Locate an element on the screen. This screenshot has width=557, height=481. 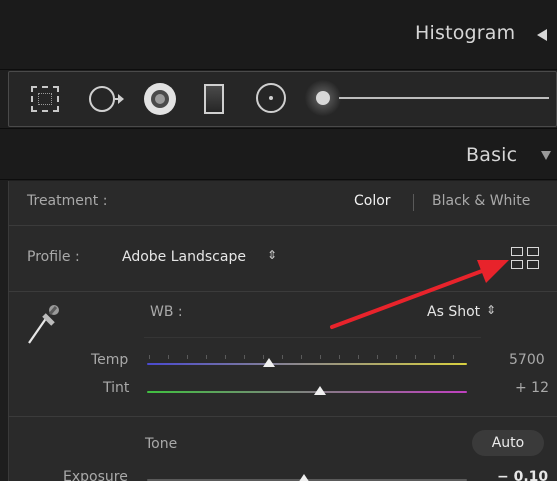
eyedropper-icon is located at coordinates (43, 323).